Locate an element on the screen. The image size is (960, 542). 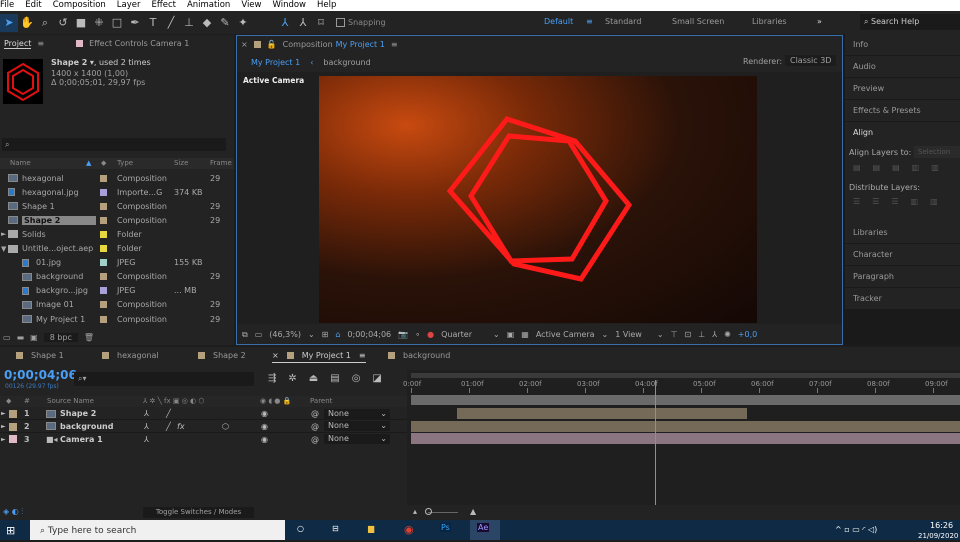
menu-composition: Composition is located at coordinates (79, 5).